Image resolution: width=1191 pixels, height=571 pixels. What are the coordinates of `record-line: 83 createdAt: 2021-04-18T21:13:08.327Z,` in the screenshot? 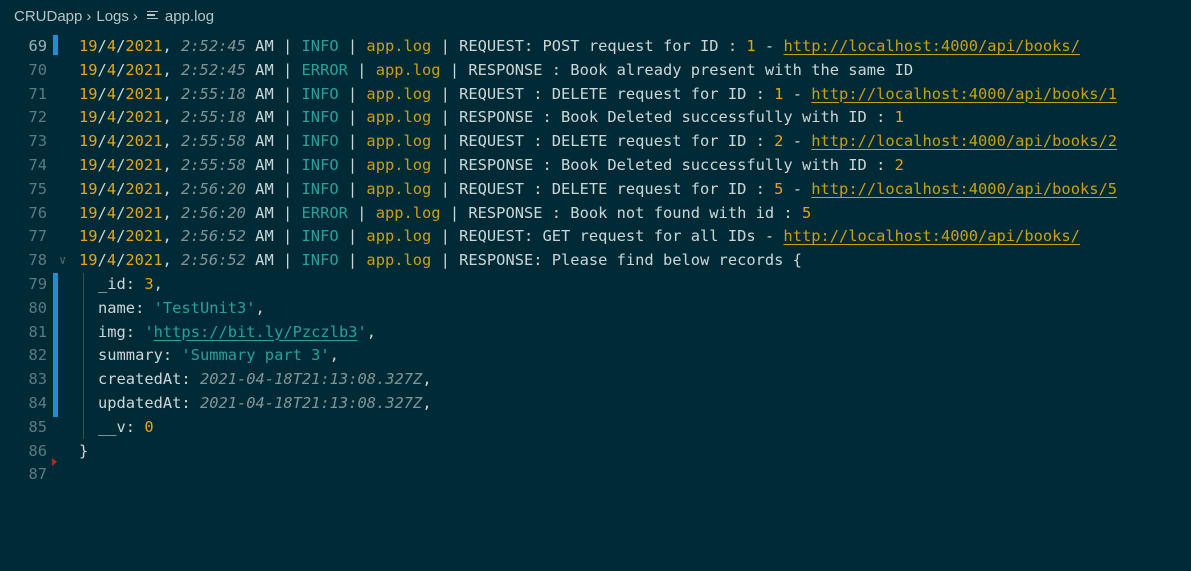 It's located at (595, 380).